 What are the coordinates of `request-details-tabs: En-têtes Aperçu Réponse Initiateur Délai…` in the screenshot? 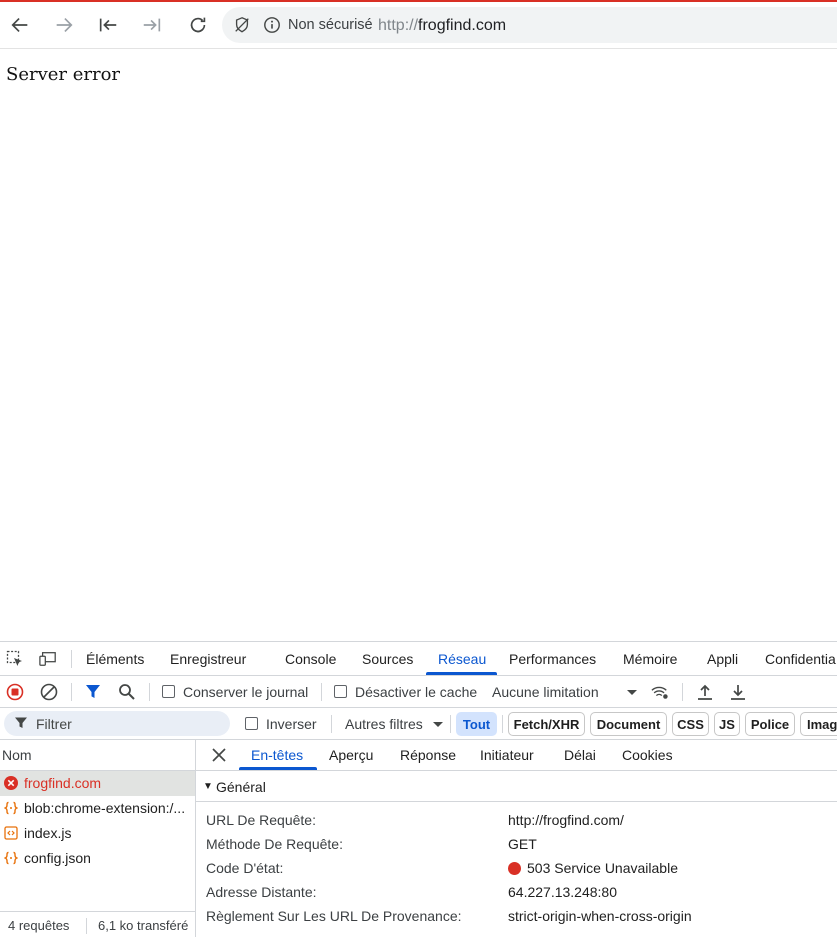 It's located at (516, 755).